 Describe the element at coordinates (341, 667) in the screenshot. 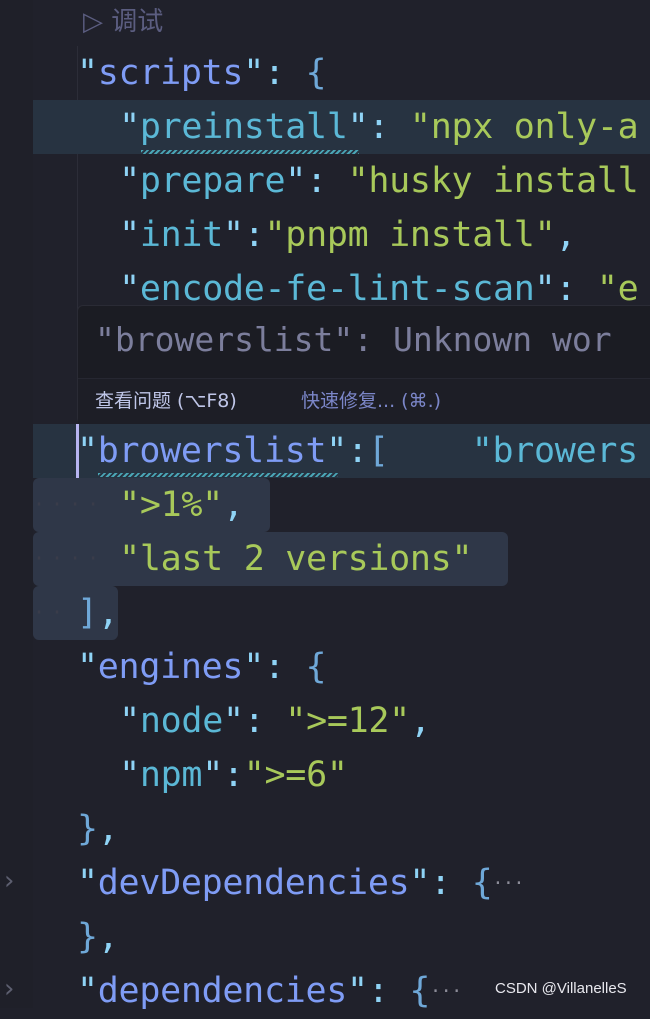

I see `line-engines: "engines": {` at that location.